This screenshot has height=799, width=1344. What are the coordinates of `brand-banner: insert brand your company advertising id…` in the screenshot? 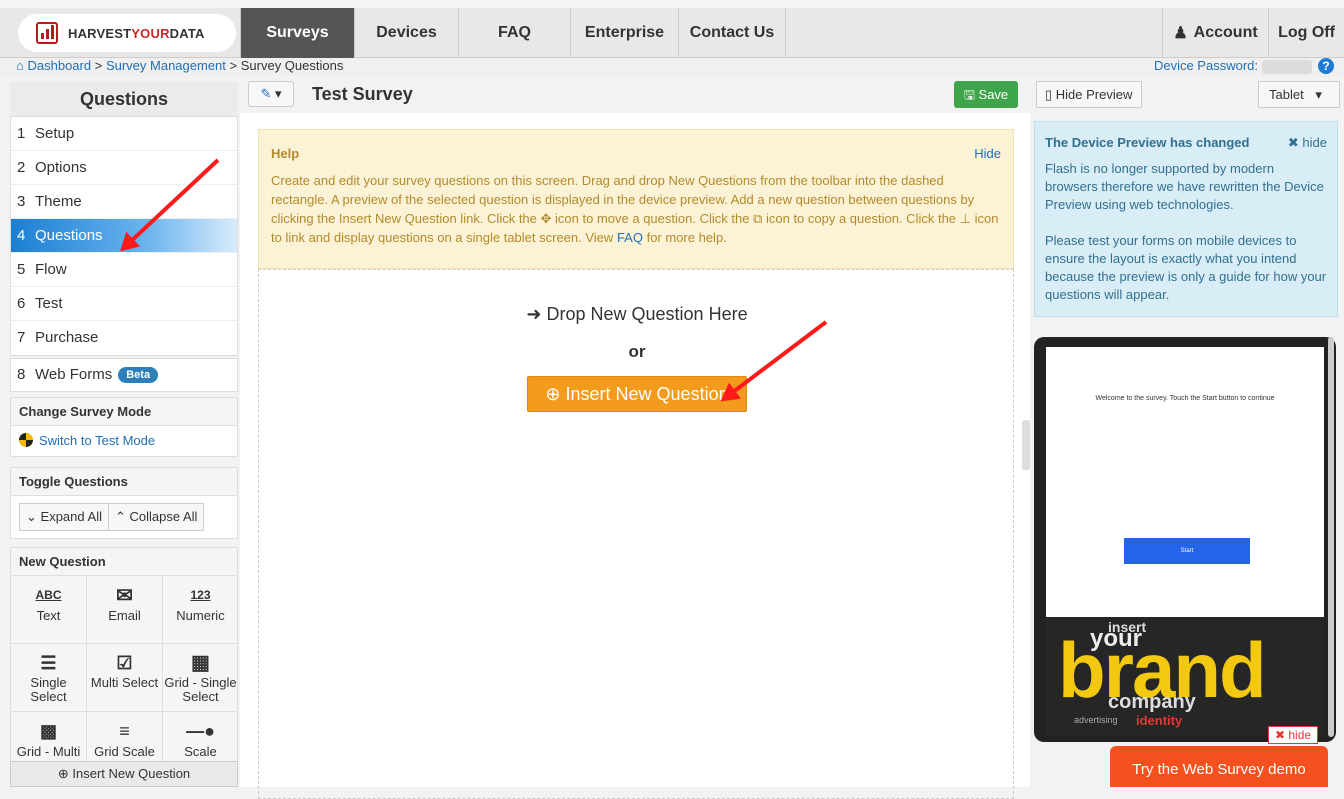 It's located at (1185, 676).